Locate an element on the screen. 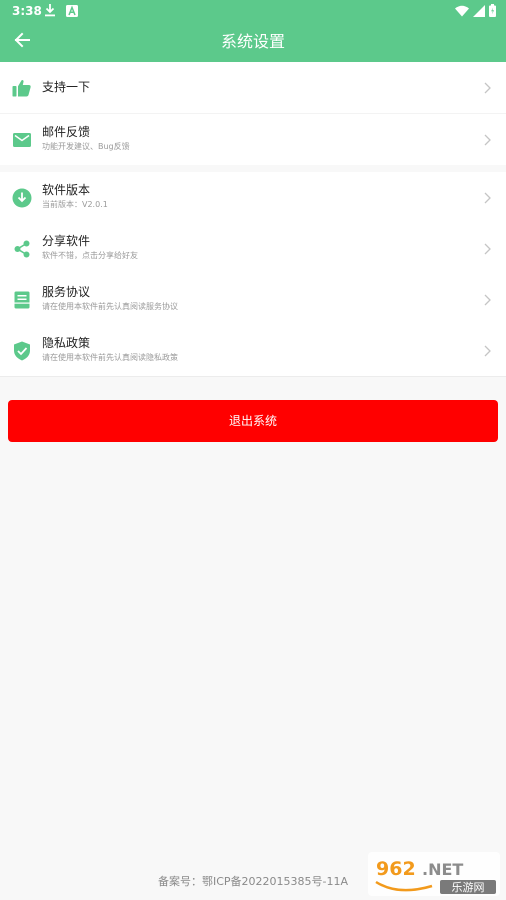 The image size is (506, 900). app-bar: 系统设置 is located at coordinates (253, 42).